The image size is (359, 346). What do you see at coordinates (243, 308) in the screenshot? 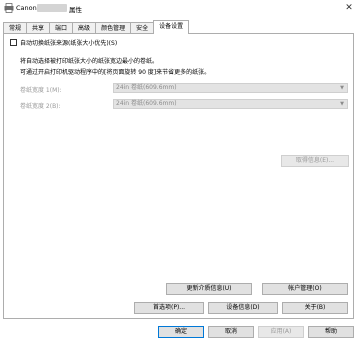
I see `device-info-button: 设备信息(D)` at bounding box center [243, 308].